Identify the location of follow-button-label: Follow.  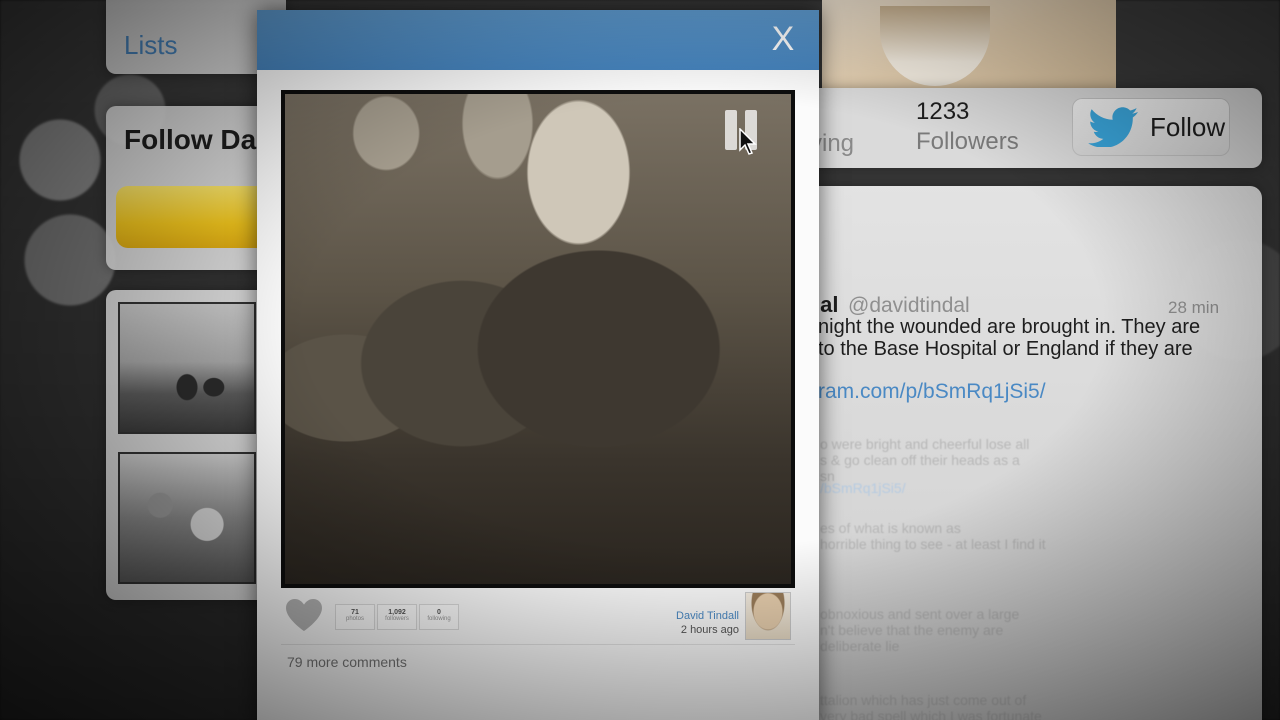
(1188, 126).